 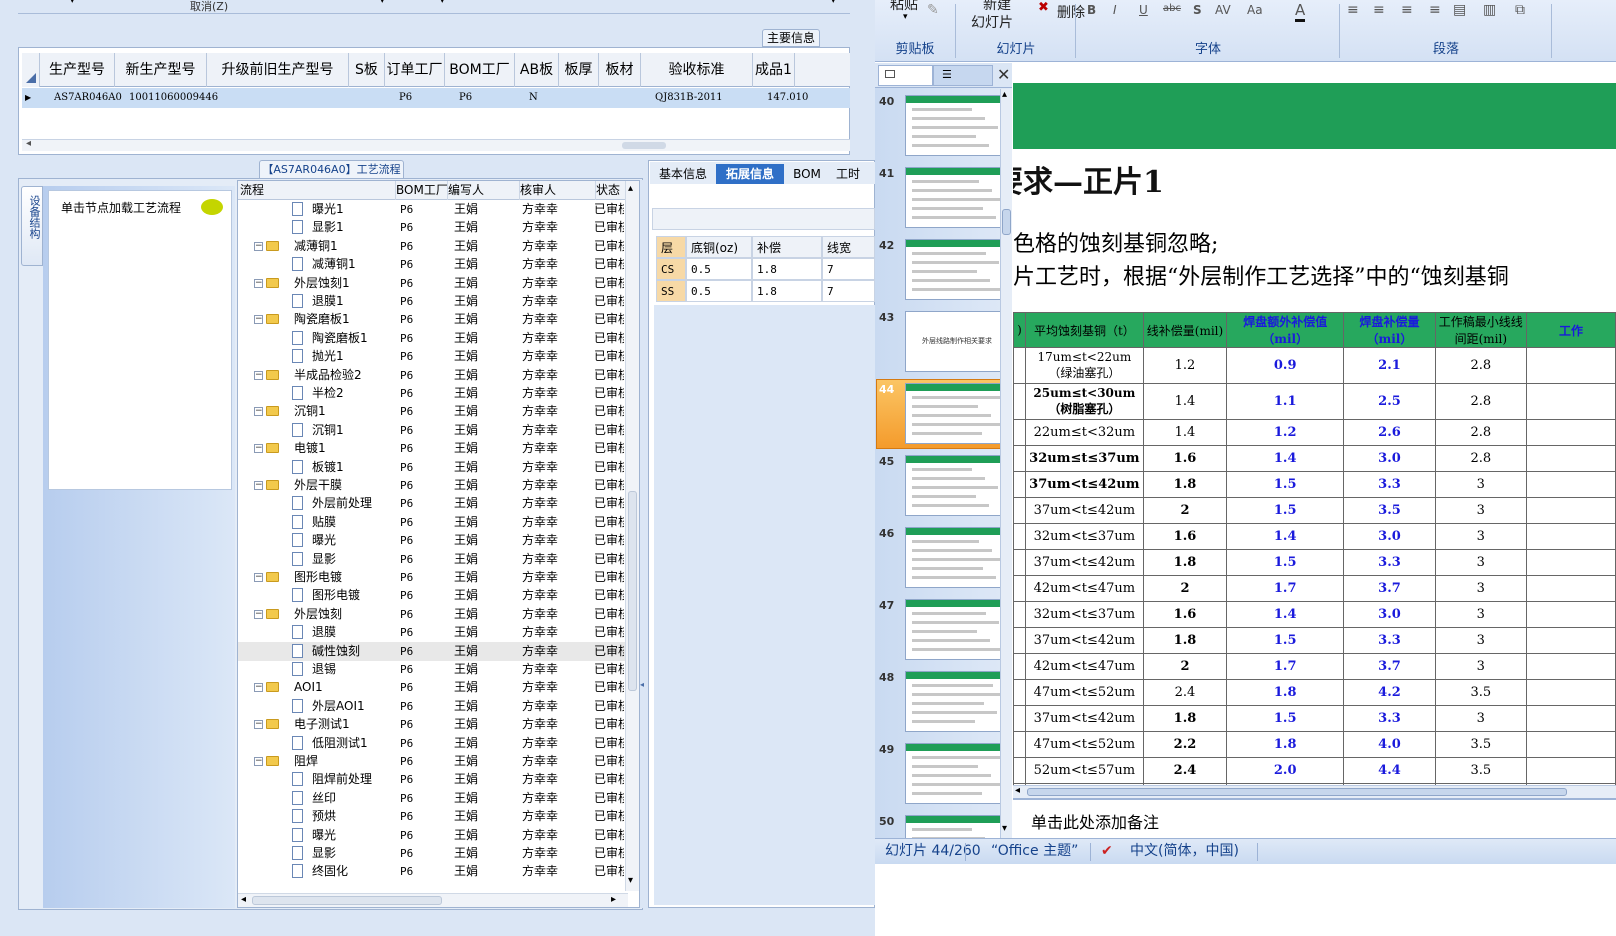 I want to click on tree-row: − 电镀1 P6 王娟 方幸幸 已审核, so click(x=438, y=448).